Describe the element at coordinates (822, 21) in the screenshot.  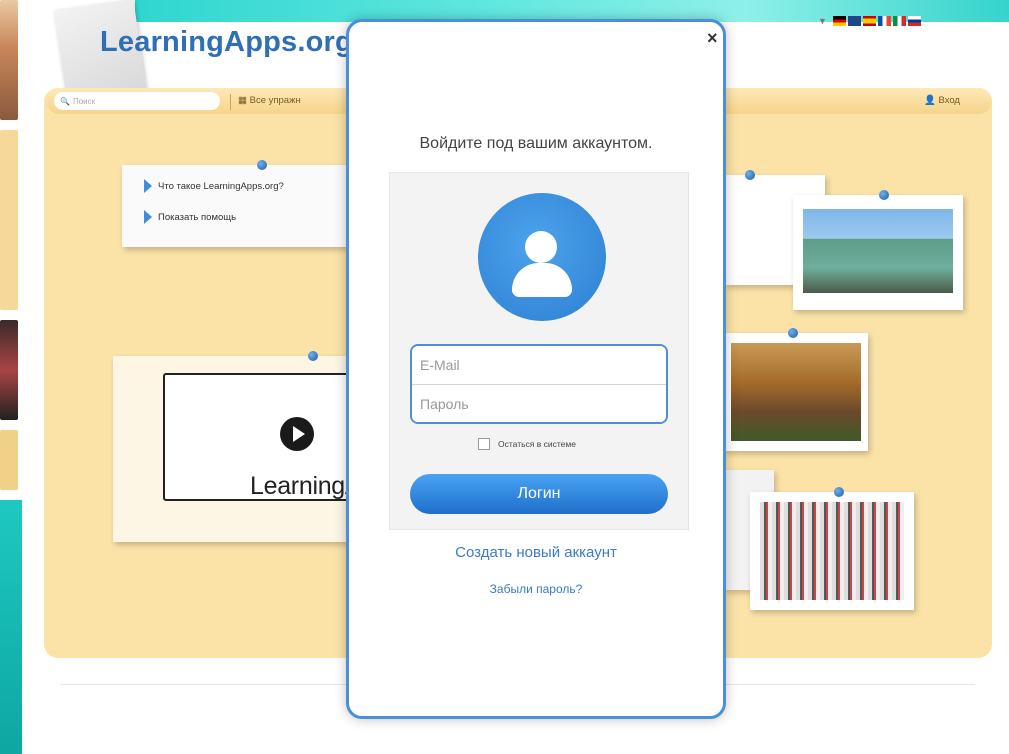
I see `chevron-down-icon: ▼` at that location.